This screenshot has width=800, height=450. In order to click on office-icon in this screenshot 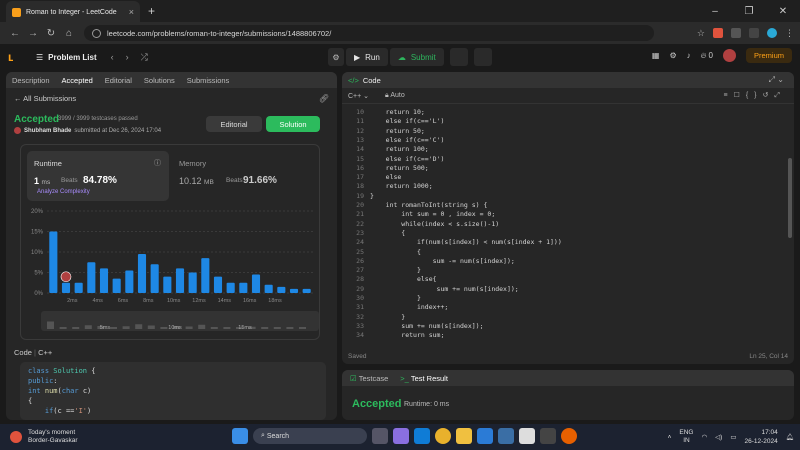, I will do `click(548, 436)`.